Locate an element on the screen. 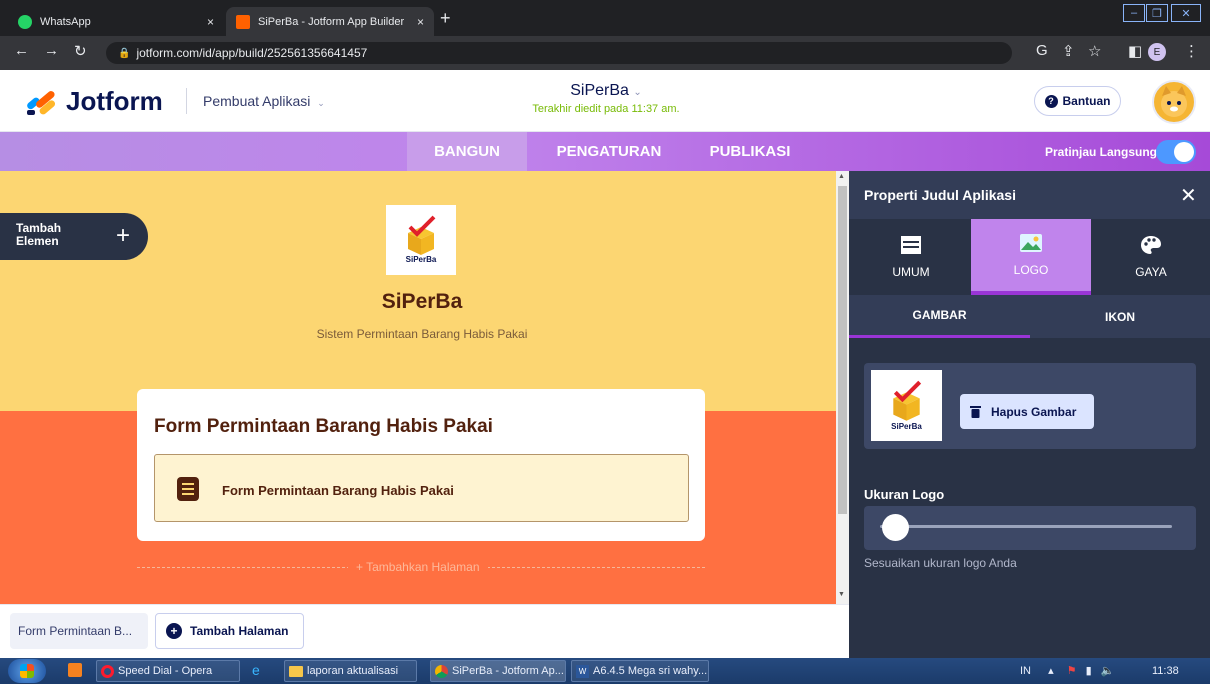  logo-size-hint: Sesuaikan ukuran logo Anda is located at coordinates (940, 563).